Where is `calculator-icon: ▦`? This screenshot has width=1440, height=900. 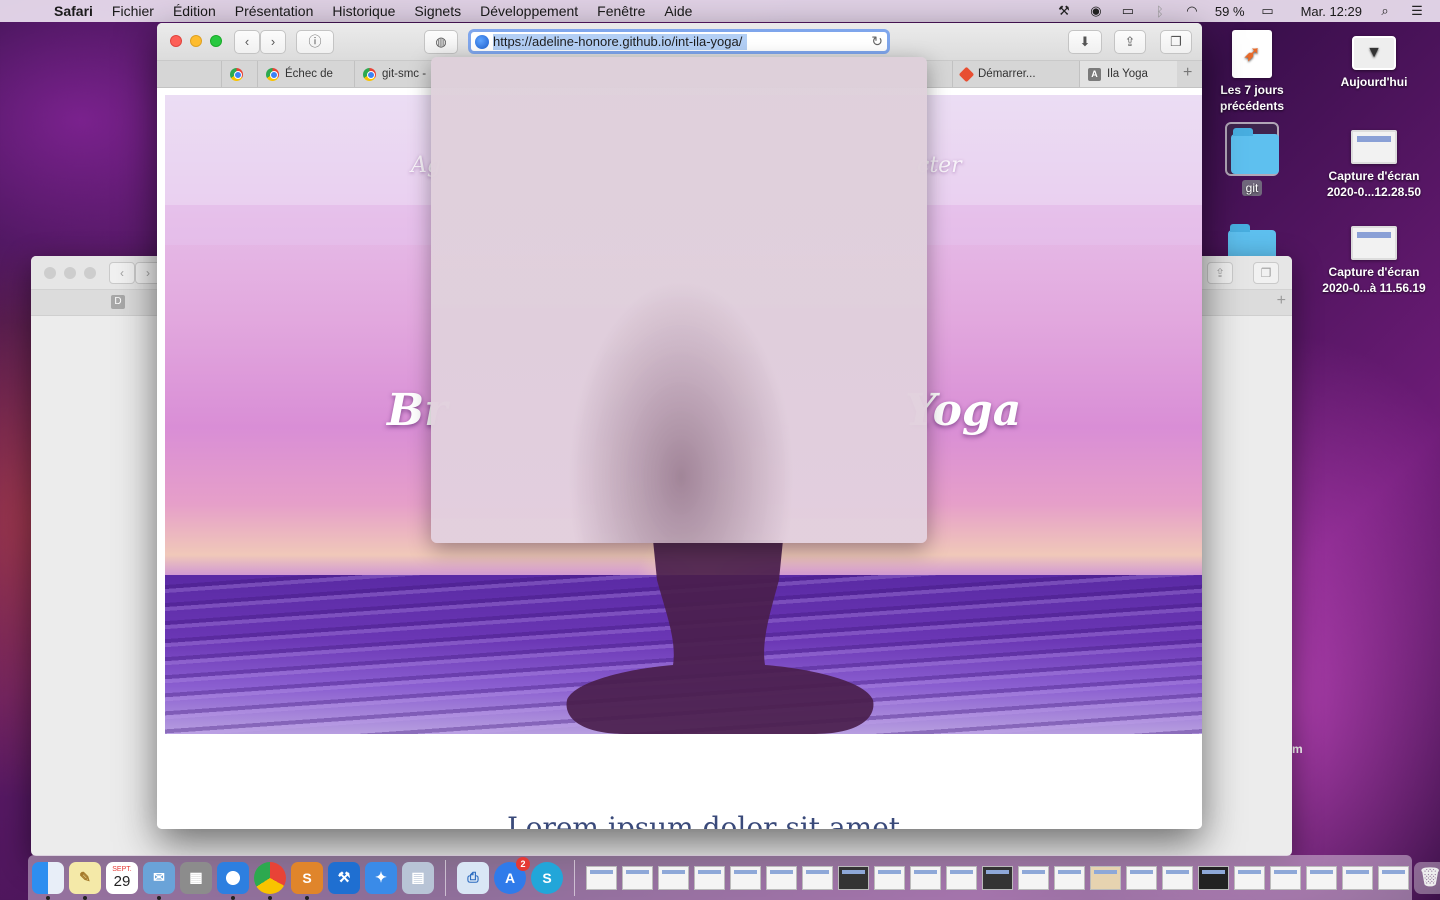 calculator-icon: ▦ is located at coordinates (196, 877).